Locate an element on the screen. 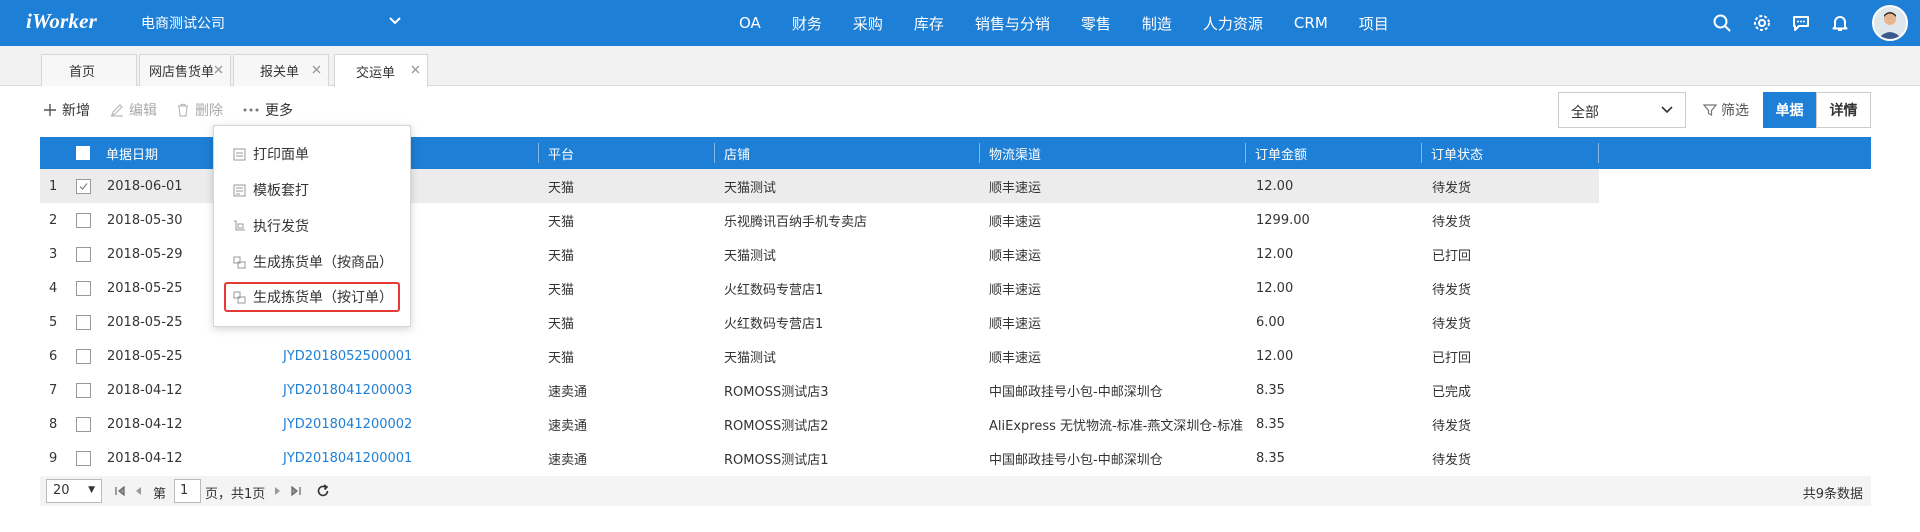 Image resolution: width=1920 pixels, height=532 pixels. last-page-icon is located at coordinates (296, 491).